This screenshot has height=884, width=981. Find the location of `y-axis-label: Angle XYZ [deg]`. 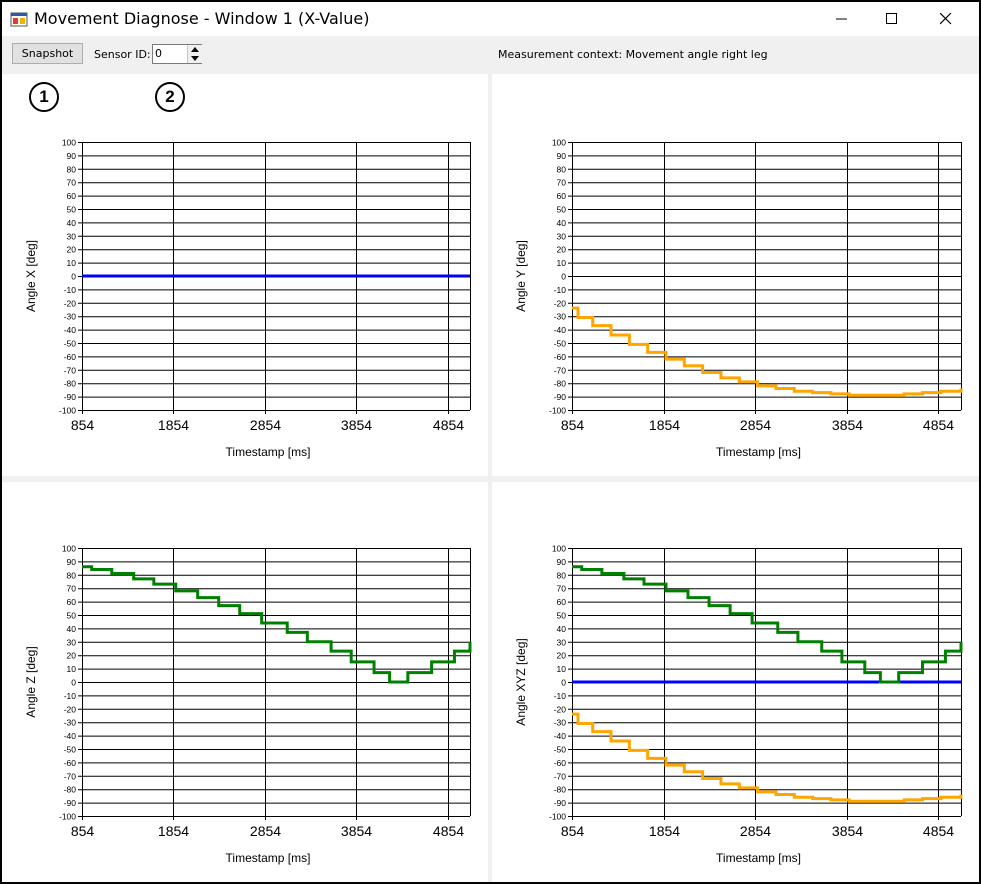

y-axis-label: Angle XYZ [deg] is located at coordinates (521, 681).